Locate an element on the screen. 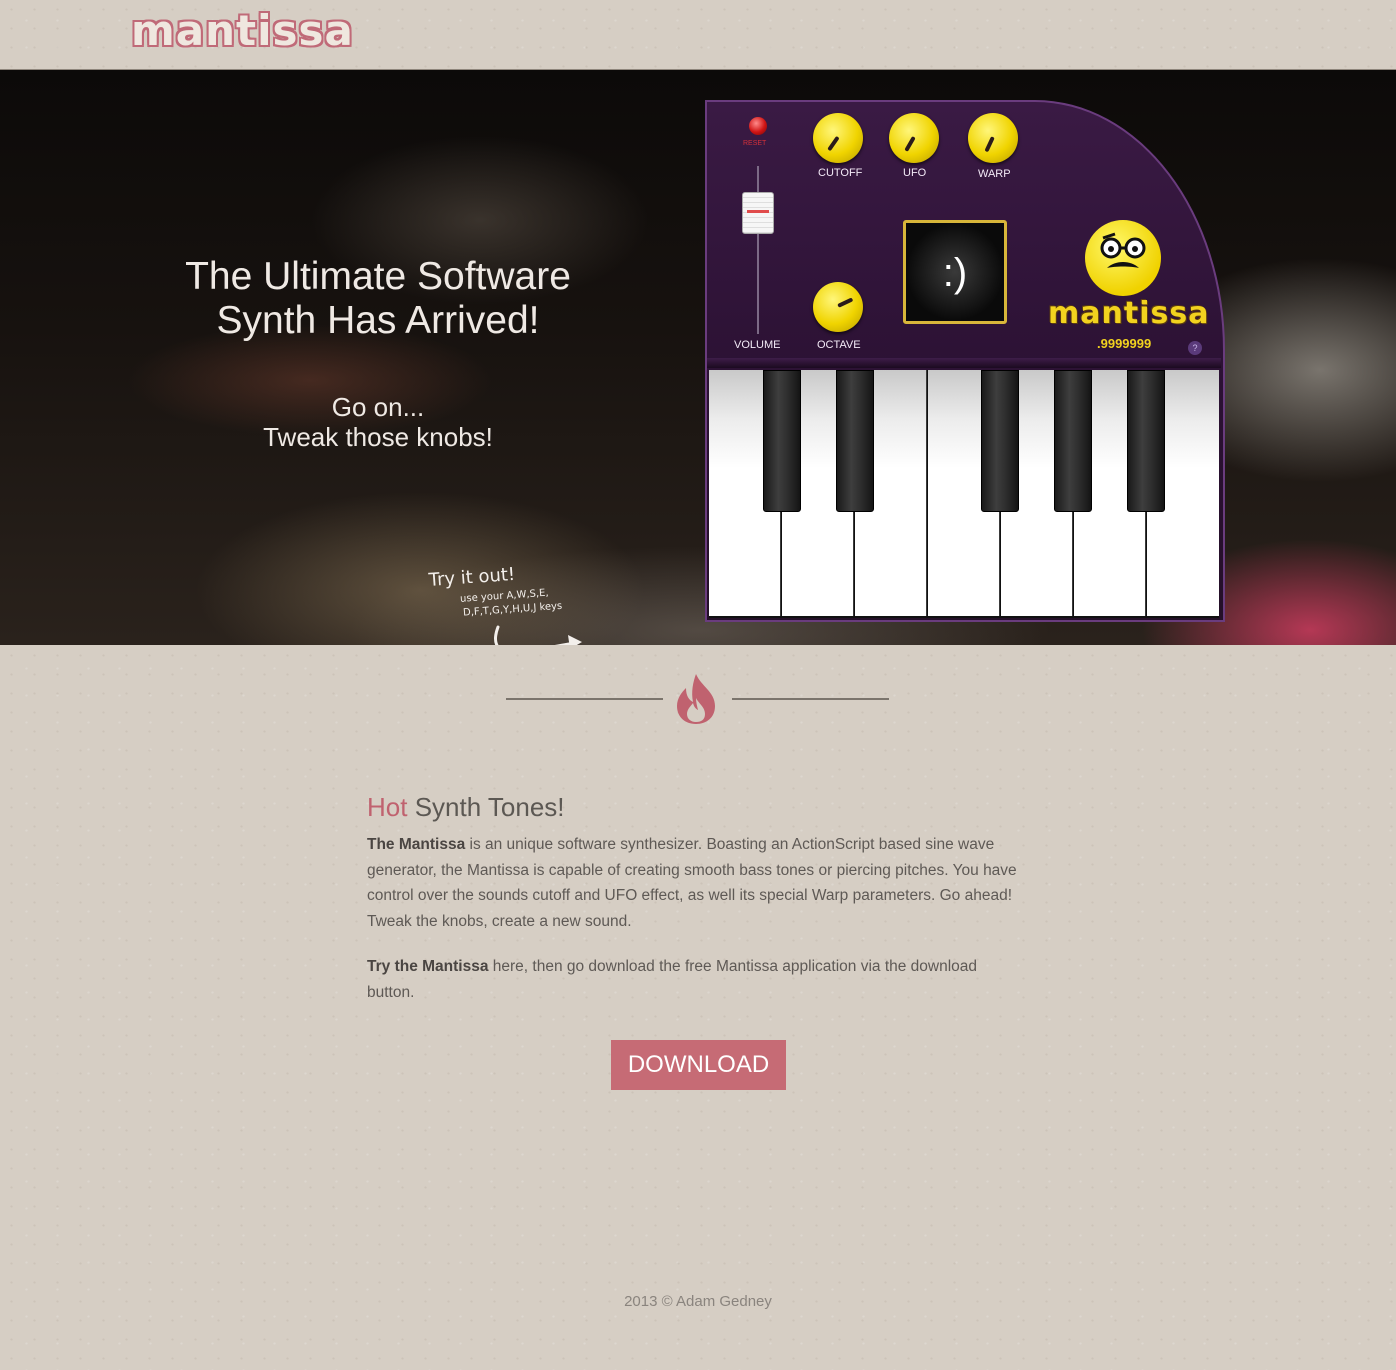 The width and height of the screenshot is (1396, 1370). octave-label: OCTAVE is located at coordinates (839, 345).